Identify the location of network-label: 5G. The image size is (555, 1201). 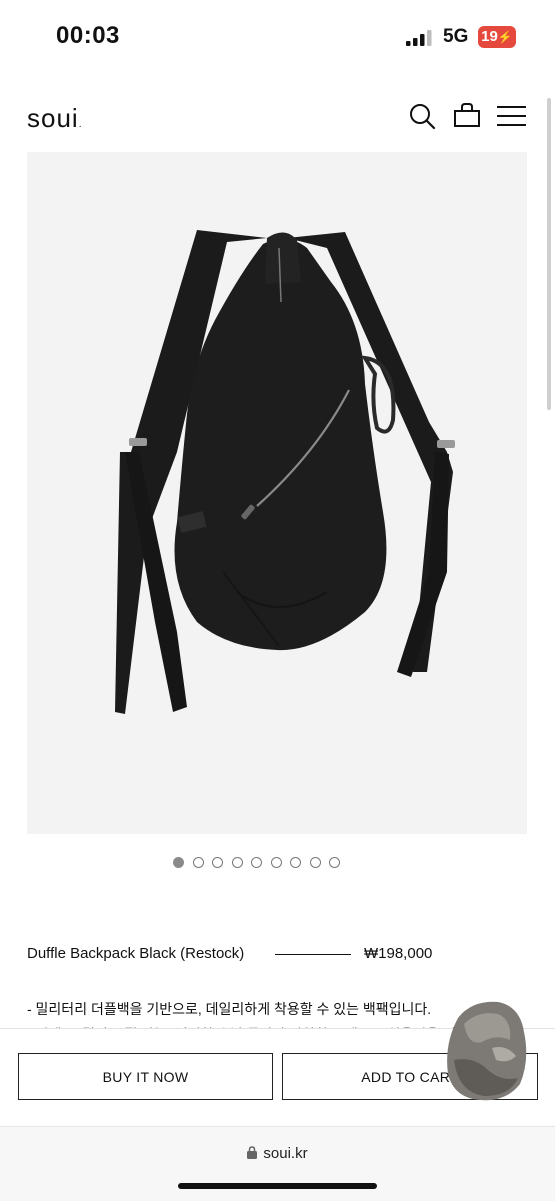
(456, 36).